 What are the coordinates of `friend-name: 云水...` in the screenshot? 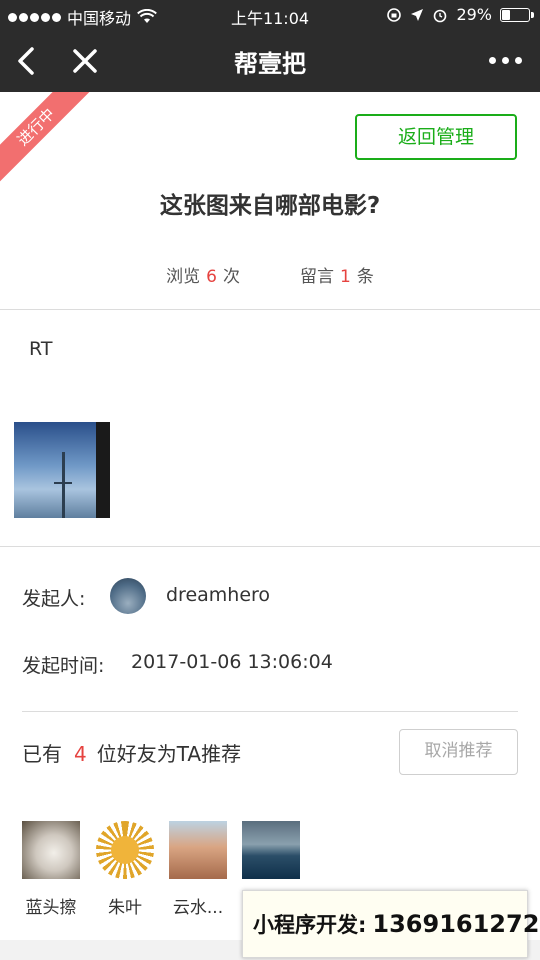 It's located at (198, 908).